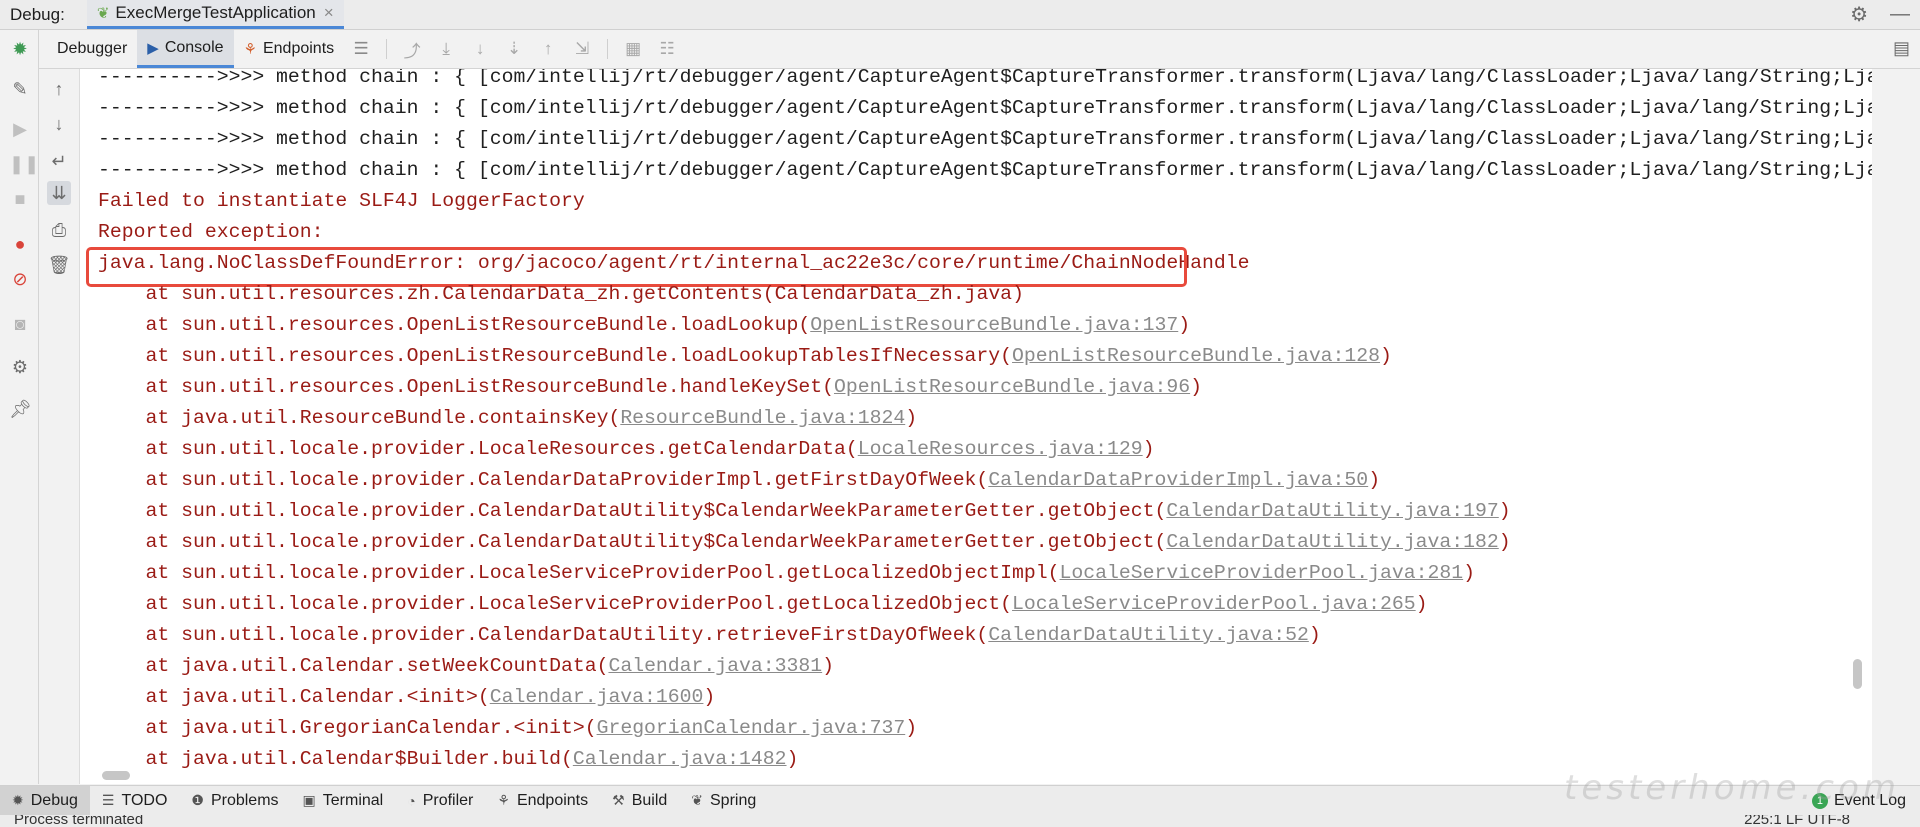 The image size is (1920, 827). I want to click on source-link: GregorianCalendar.java:737, so click(751, 728).